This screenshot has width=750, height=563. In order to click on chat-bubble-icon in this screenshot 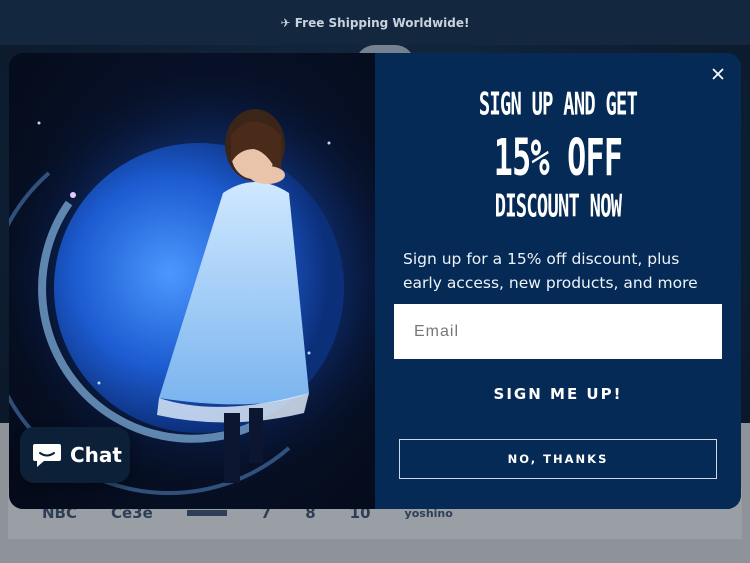, I will do `click(47, 455)`.